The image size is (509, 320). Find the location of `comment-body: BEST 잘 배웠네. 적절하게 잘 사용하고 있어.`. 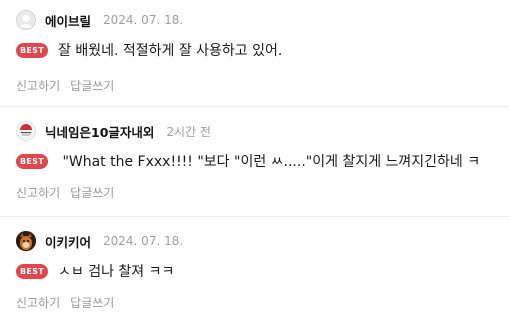

comment-body: BEST 잘 배웠네. 적절하게 잘 사용하고 있어. is located at coordinates (149, 50).